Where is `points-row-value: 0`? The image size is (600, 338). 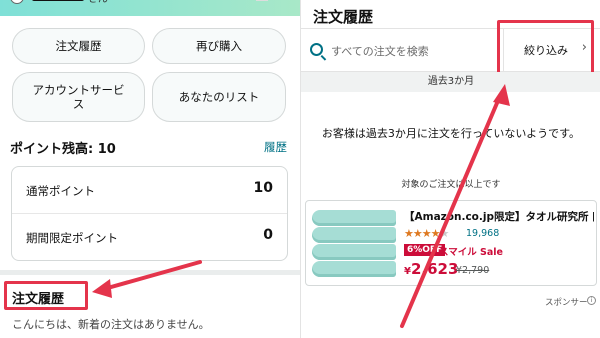 points-row-value: 0 is located at coordinates (268, 235).